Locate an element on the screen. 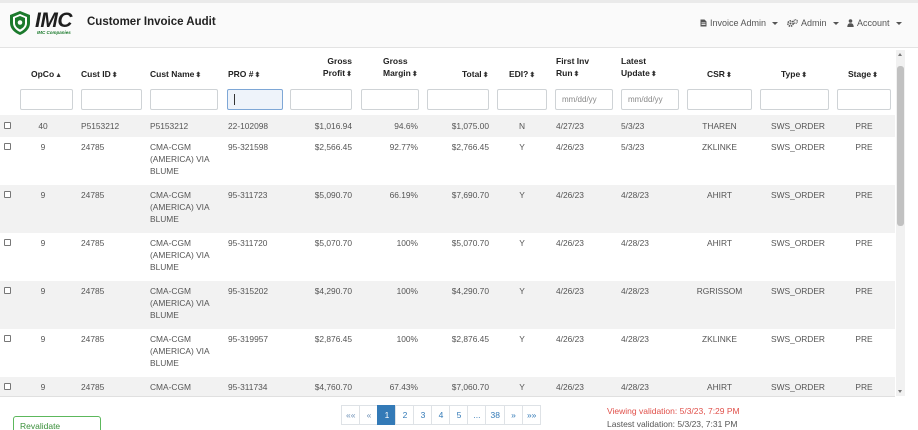 The height and width of the screenshot is (430, 918). filter-gross-margin-input is located at coordinates (390, 99).